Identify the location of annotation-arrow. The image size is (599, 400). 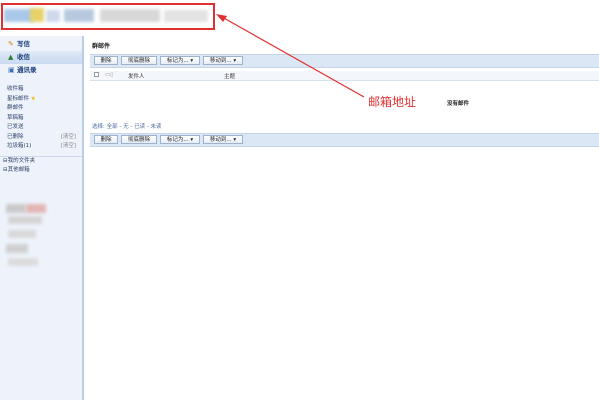
(290, 56).